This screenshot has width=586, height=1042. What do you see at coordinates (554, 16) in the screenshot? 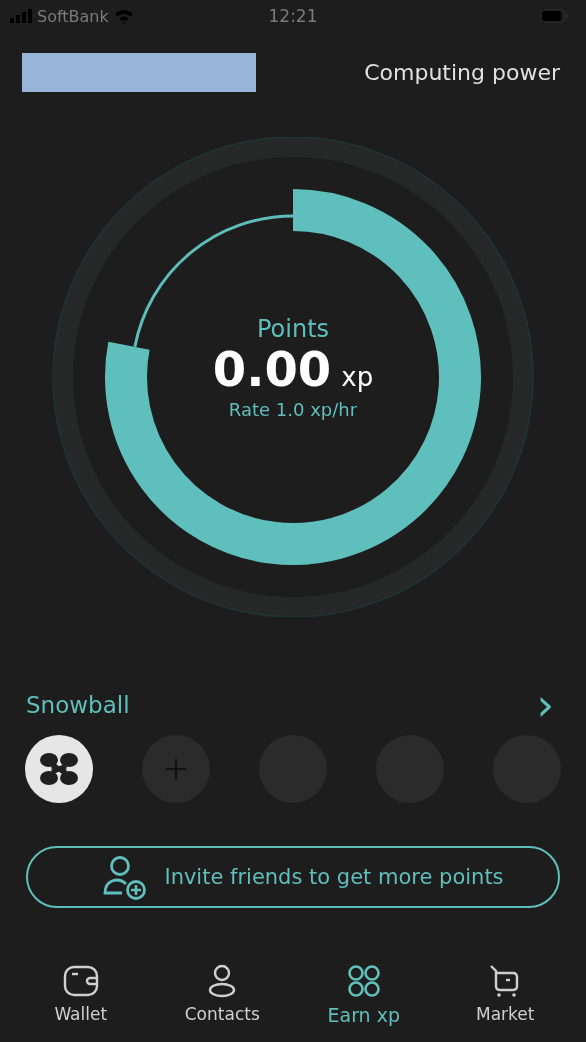
I see `battery-icon` at bounding box center [554, 16].